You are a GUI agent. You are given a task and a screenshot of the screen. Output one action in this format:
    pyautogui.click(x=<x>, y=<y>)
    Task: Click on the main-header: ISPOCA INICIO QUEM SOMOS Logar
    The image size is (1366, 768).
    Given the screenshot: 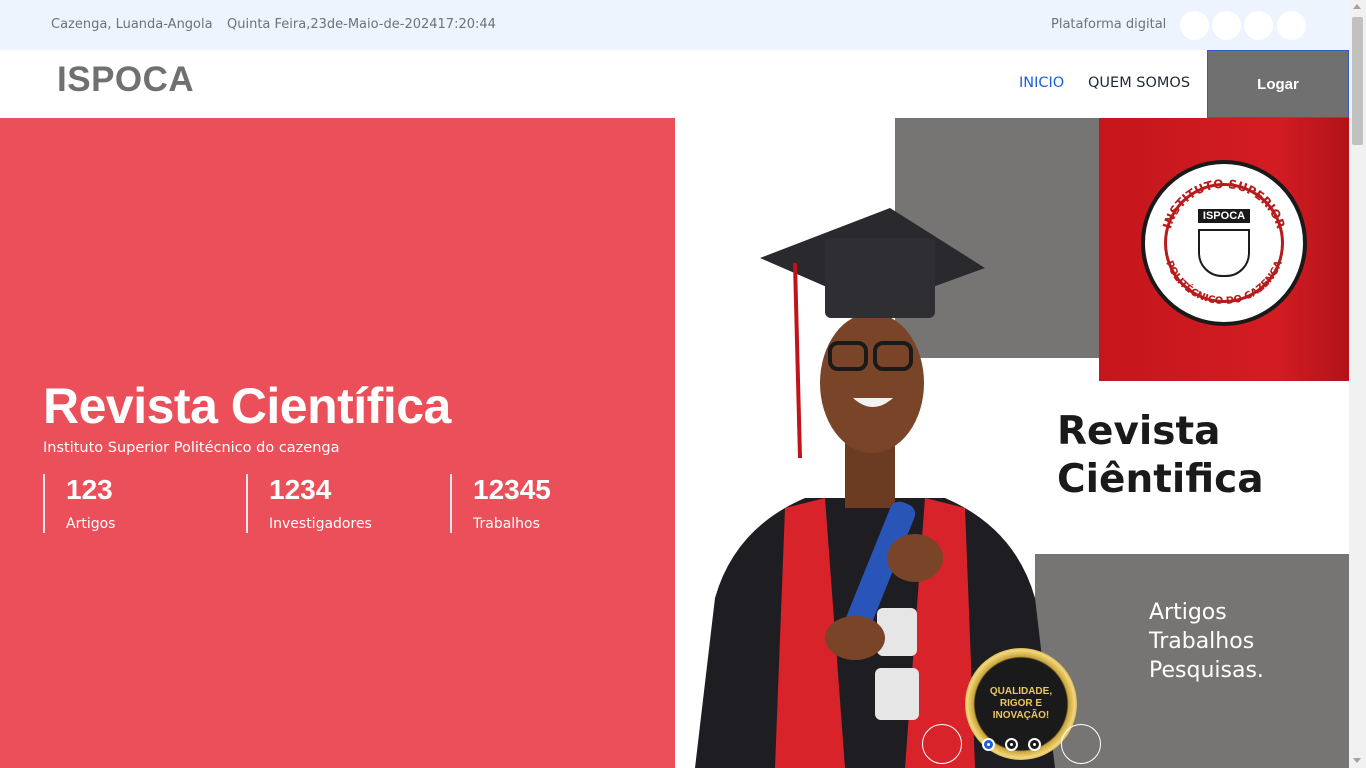 What is the action you would take?
    pyautogui.click(x=674, y=84)
    